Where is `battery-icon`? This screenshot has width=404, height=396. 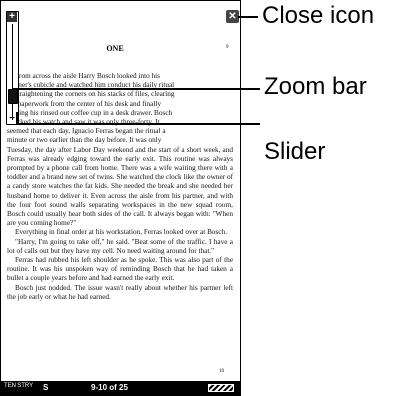
battery-icon is located at coordinates (221, 388).